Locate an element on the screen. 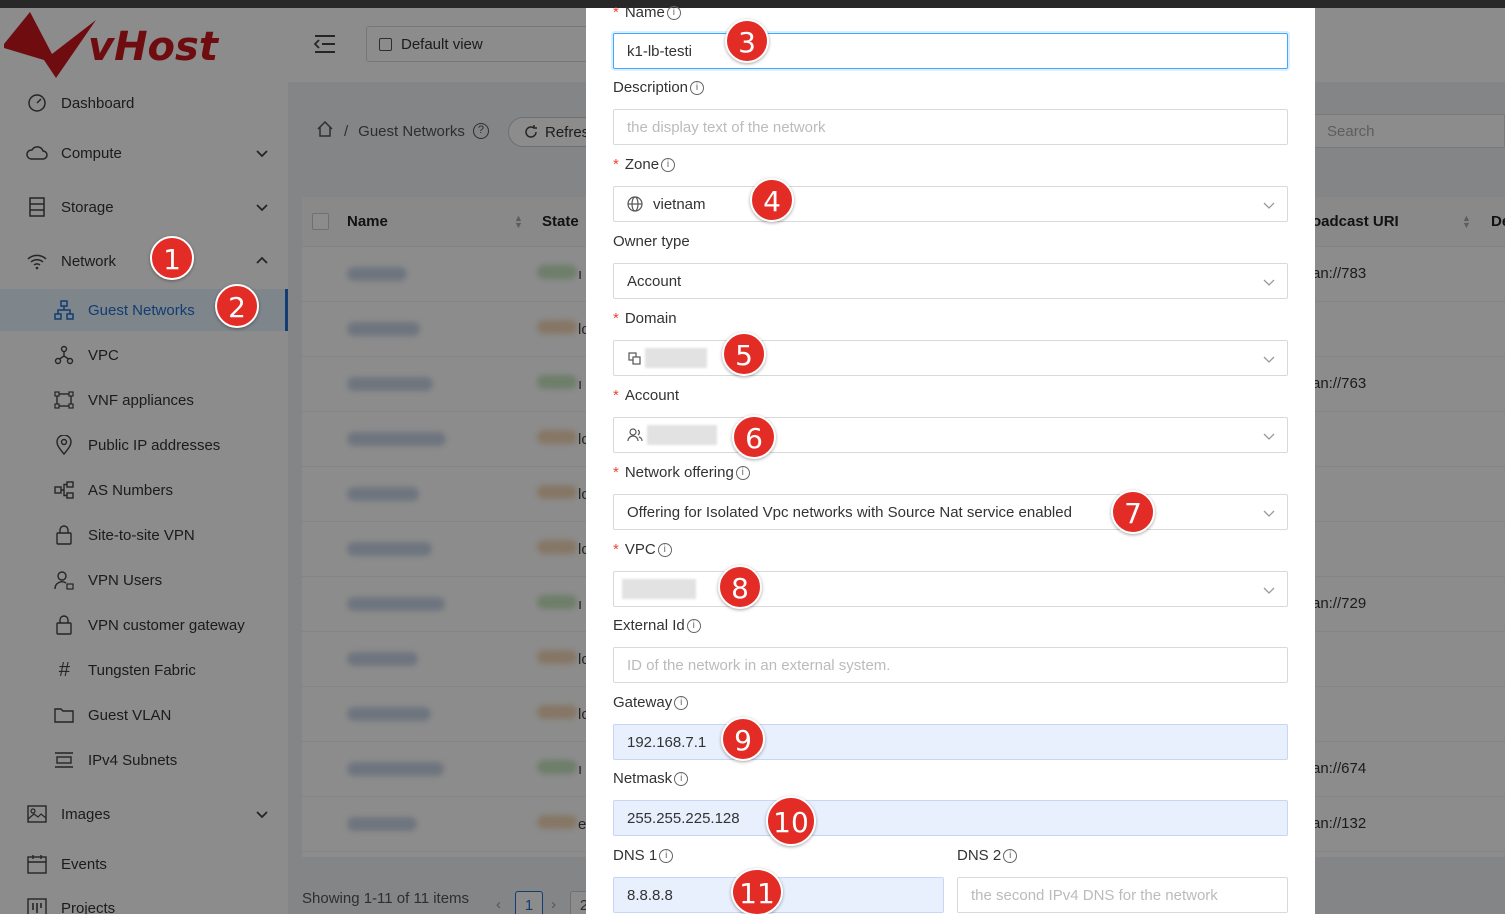 The image size is (1505, 914). netmask-input: 255.255.225.128 is located at coordinates (950, 818).